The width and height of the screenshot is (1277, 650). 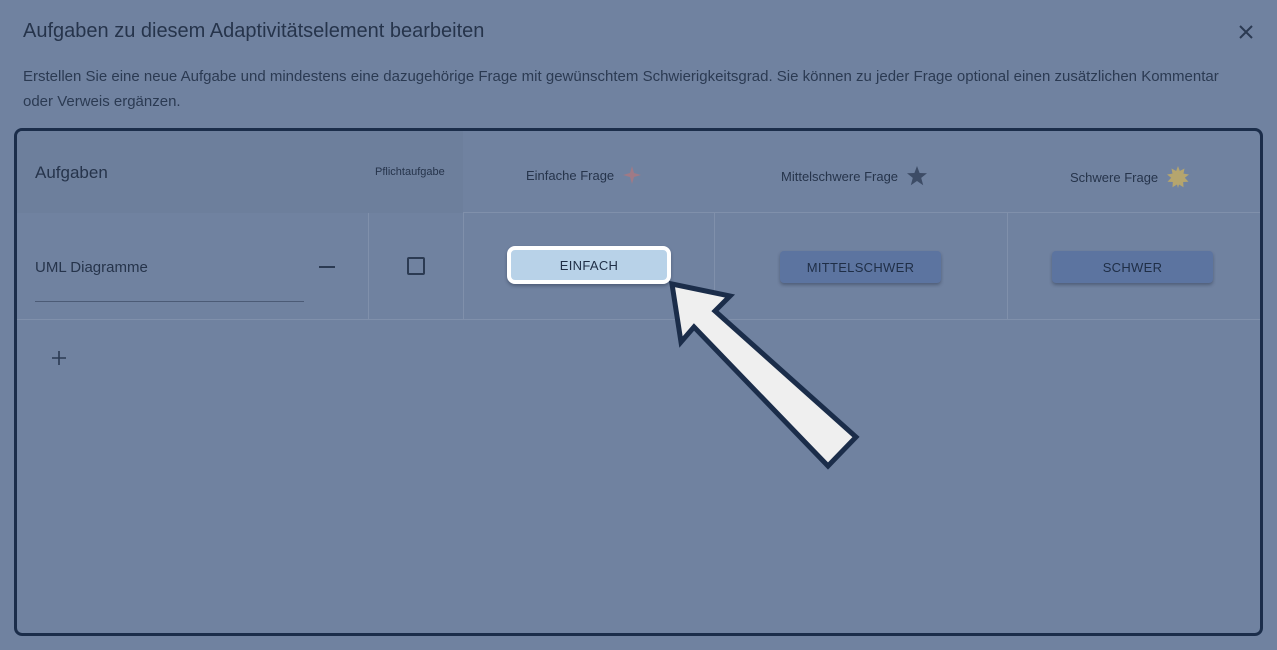 What do you see at coordinates (917, 176) in the screenshot?
I see `star-icon` at bounding box center [917, 176].